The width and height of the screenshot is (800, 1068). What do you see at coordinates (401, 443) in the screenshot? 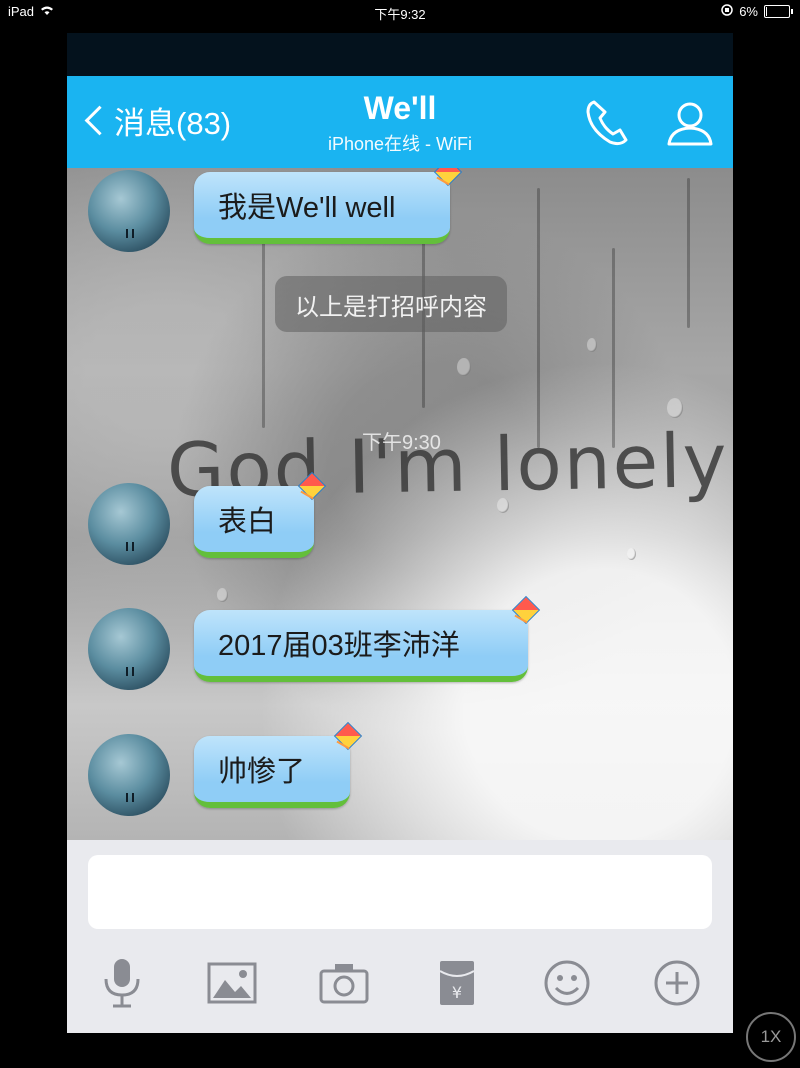
I see `message-timestamp: 下午9:30` at bounding box center [401, 443].